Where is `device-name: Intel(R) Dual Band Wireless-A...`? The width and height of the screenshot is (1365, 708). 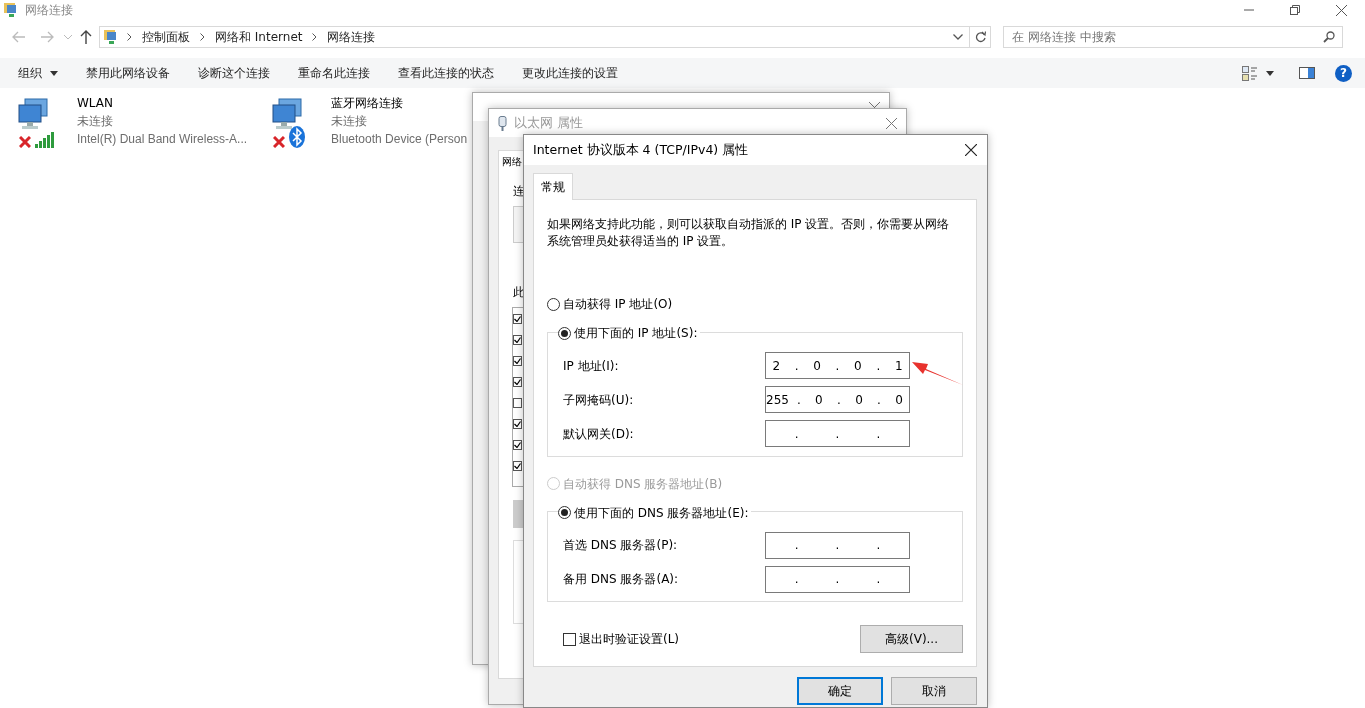
device-name: Intel(R) Dual Band Wireless-A... is located at coordinates (162, 139).